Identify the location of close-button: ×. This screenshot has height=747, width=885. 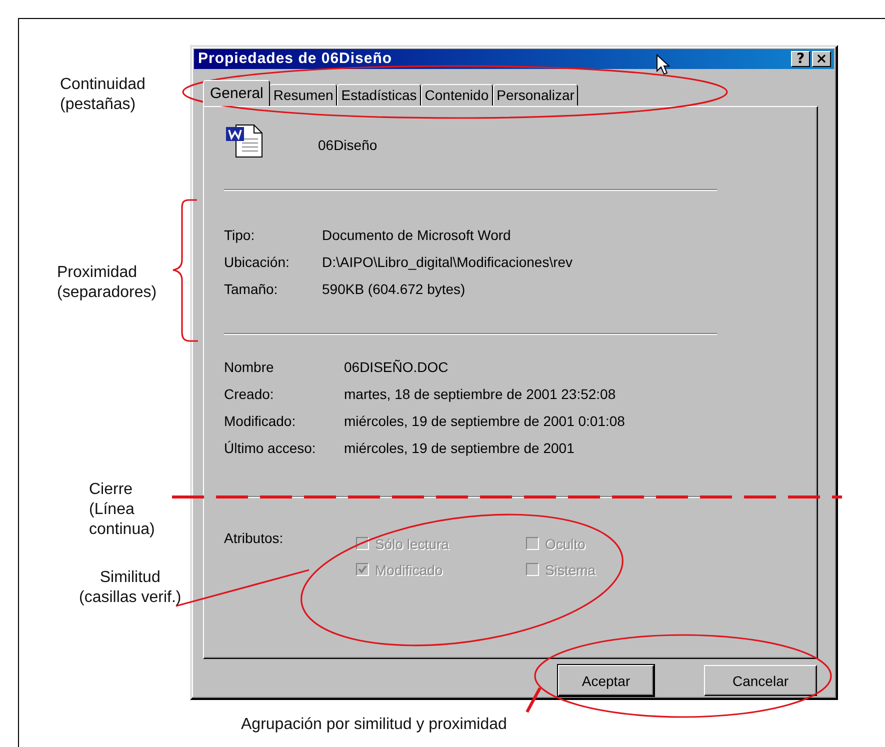
(821, 58).